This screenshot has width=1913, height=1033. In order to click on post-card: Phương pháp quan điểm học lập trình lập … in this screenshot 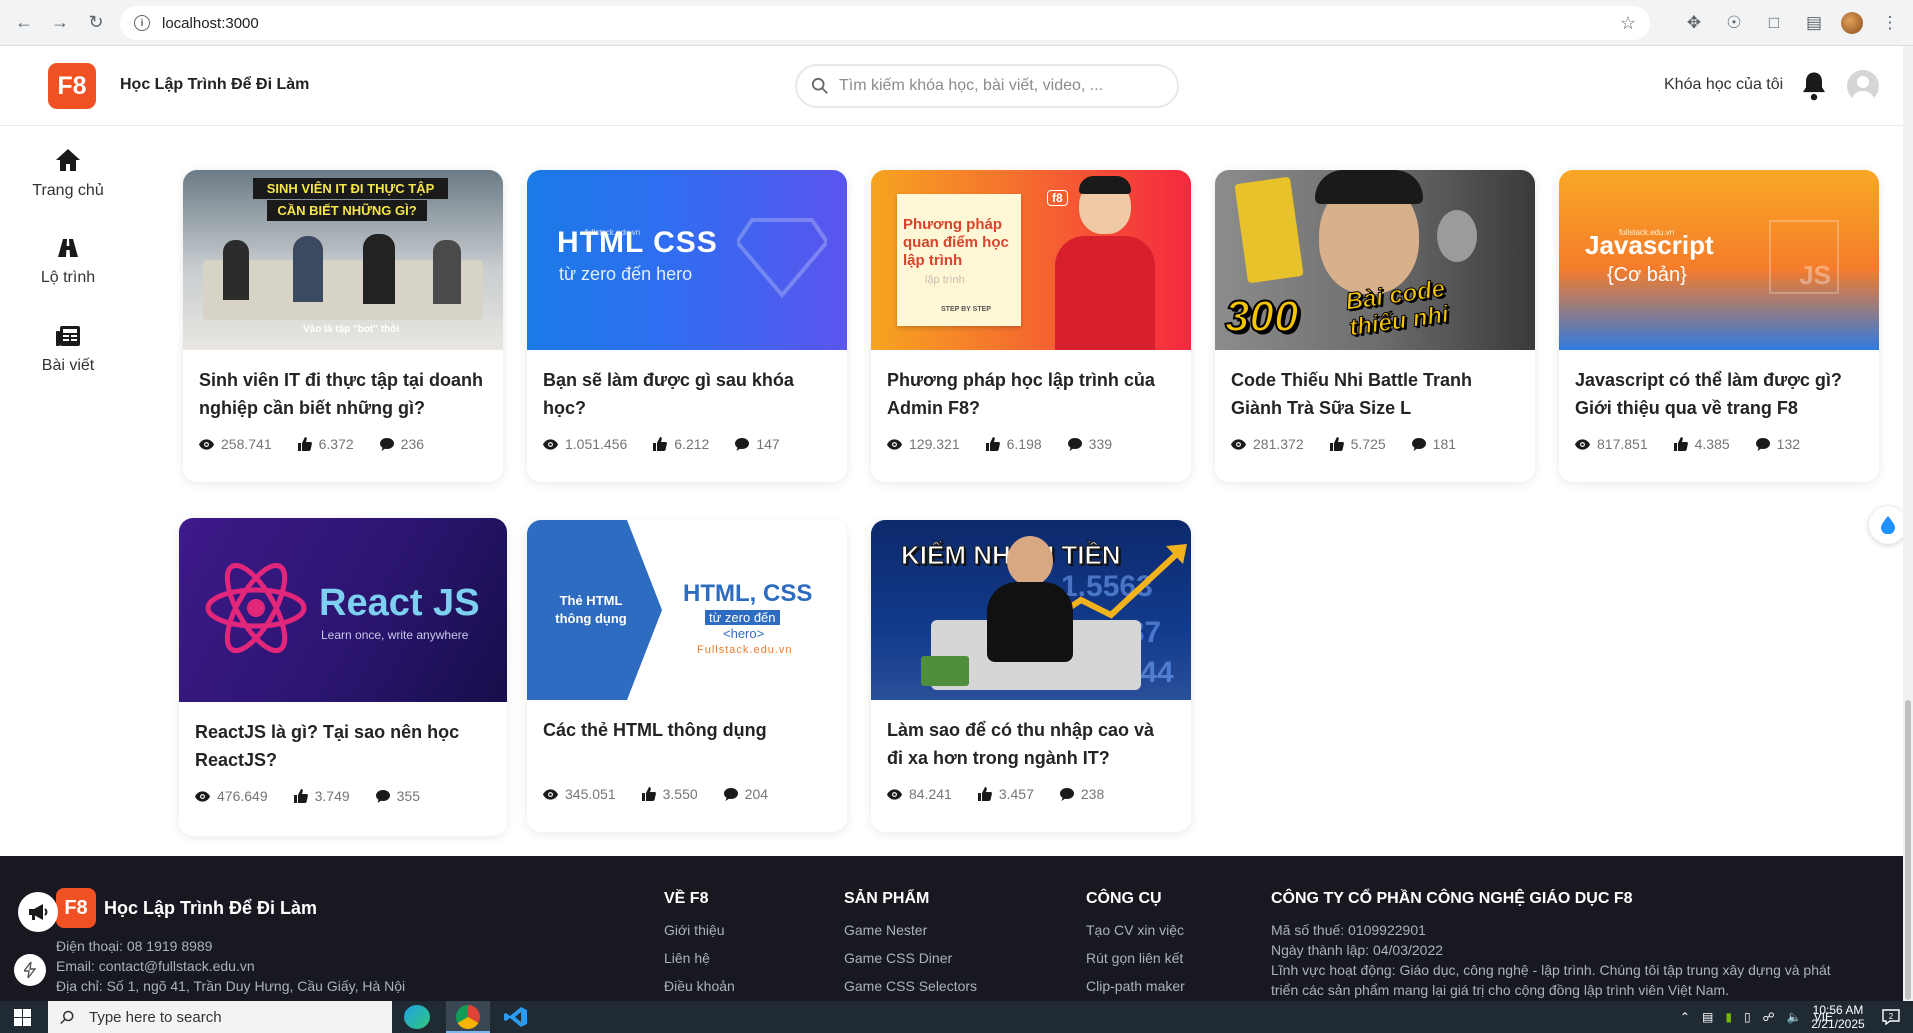, I will do `click(1031, 326)`.